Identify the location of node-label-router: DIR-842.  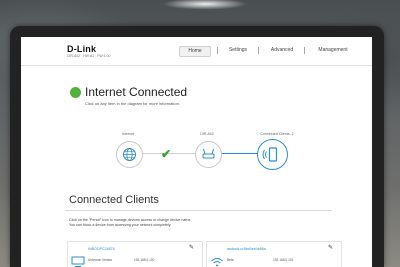
(207, 134).